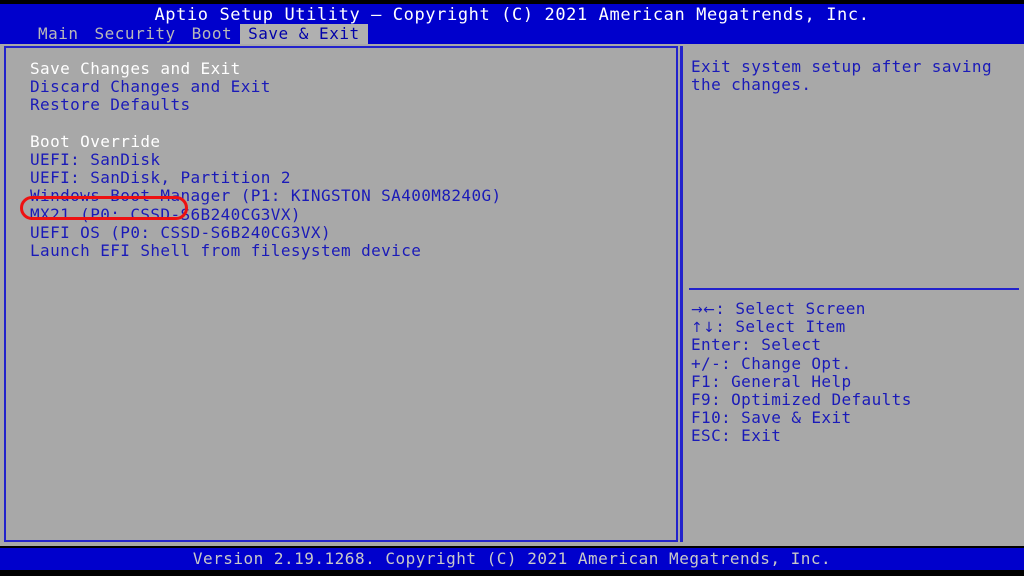 The width and height of the screenshot is (1024, 576). Describe the element at coordinates (771, 418) in the screenshot. I see `key-legend-save-and-exit: F10: Save & Exit` at that location.